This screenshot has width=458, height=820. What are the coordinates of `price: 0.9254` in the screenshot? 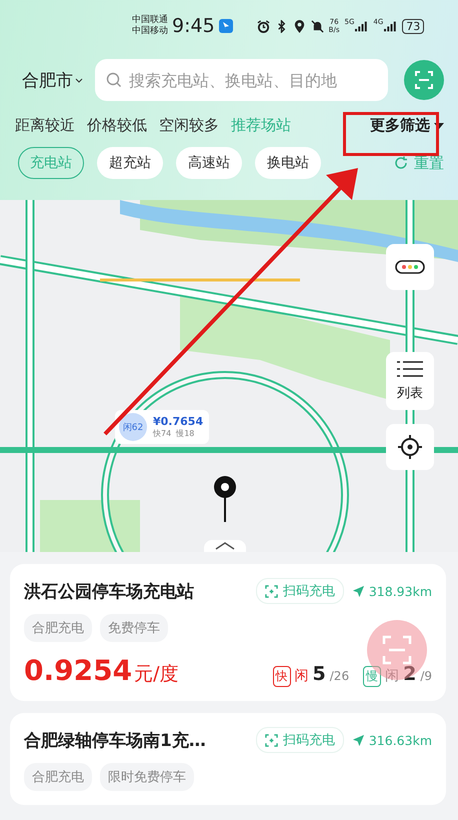 It's located at (78, 670).